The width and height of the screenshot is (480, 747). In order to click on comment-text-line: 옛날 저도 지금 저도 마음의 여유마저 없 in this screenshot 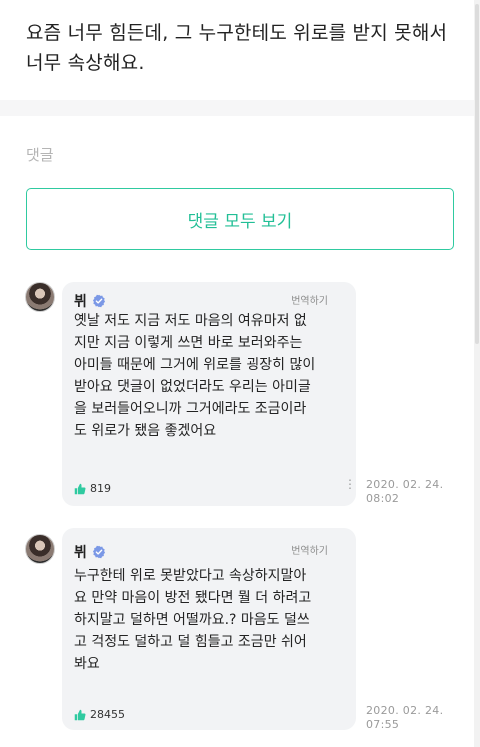, I will do `click(190, 321)`.